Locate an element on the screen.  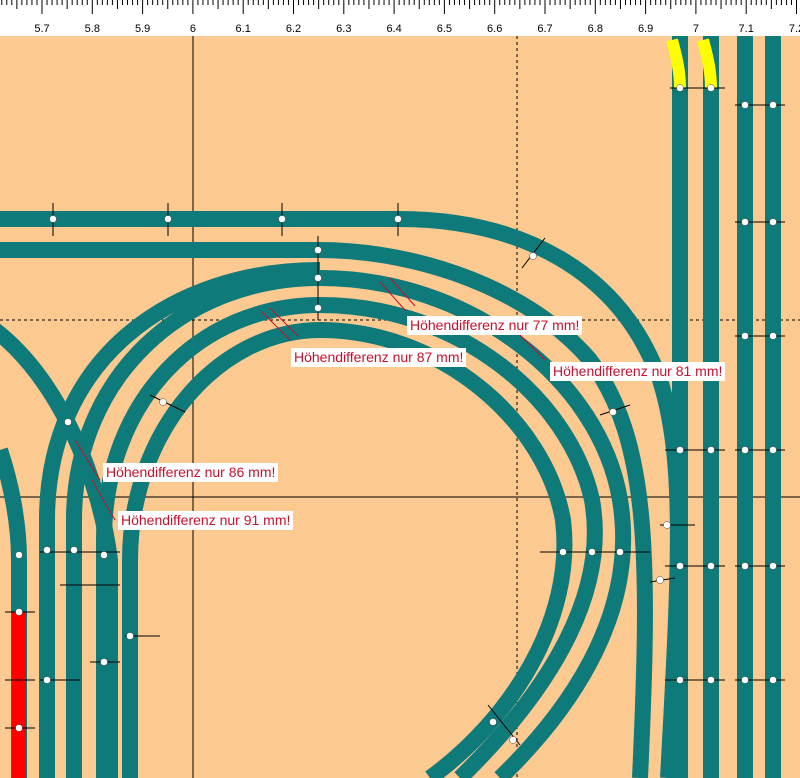
ruler-tick-label: 6.2 is located at coordinates (293, 29).